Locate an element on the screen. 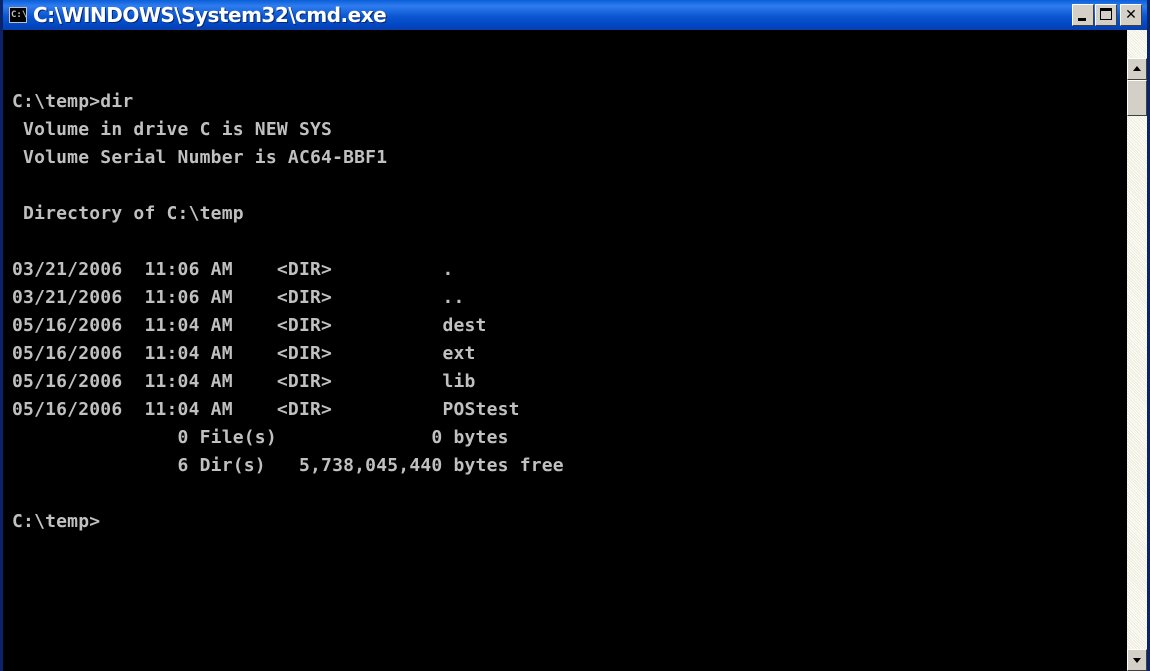  console-line: C:\temp>dir is located at coordinates (73, 101).